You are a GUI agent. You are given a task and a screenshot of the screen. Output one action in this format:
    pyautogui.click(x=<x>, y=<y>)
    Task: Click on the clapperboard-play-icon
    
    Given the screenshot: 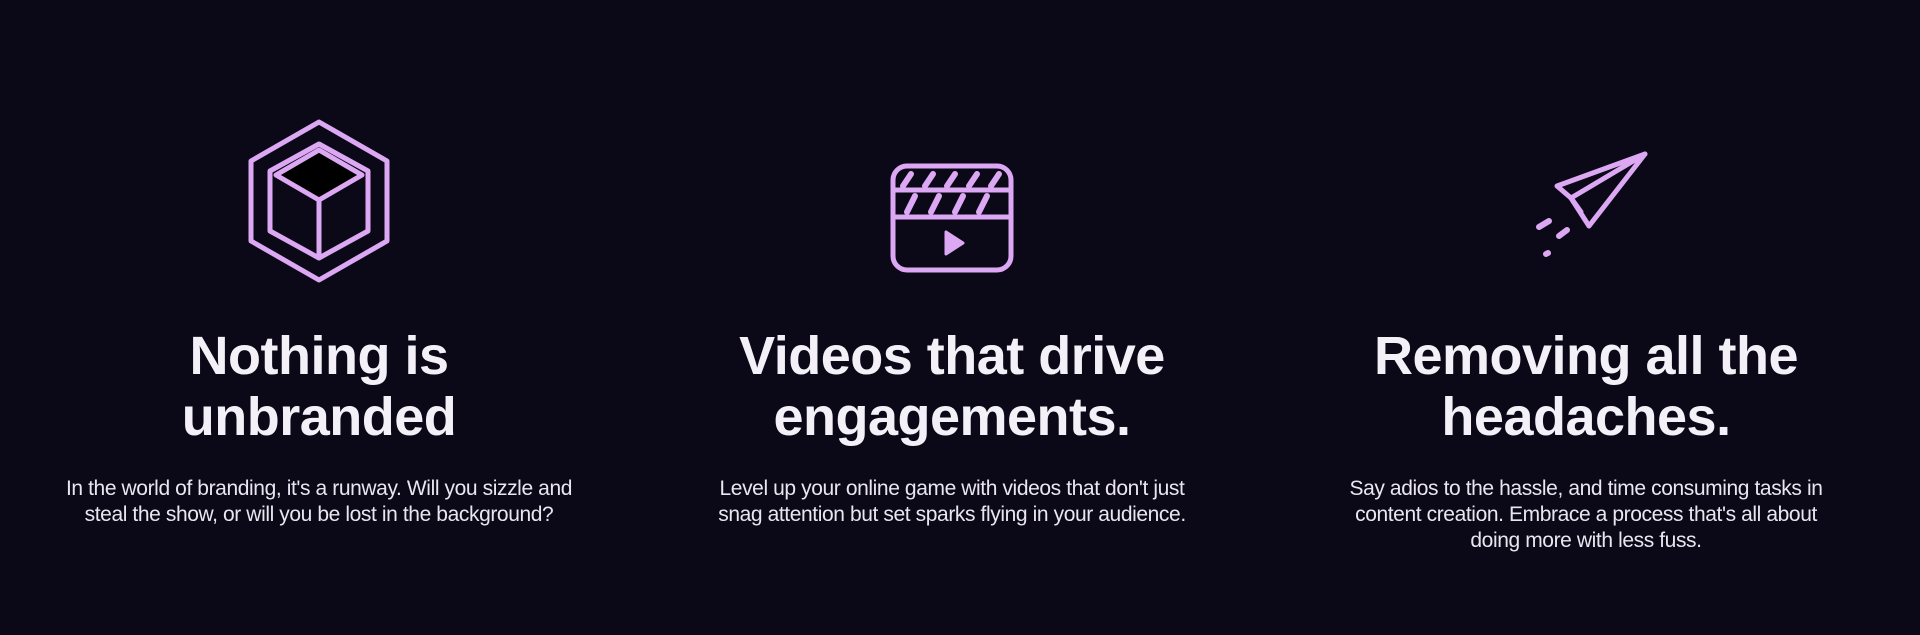 What is the action you would take?
    pyautogui.click(x=952, y=218)
    